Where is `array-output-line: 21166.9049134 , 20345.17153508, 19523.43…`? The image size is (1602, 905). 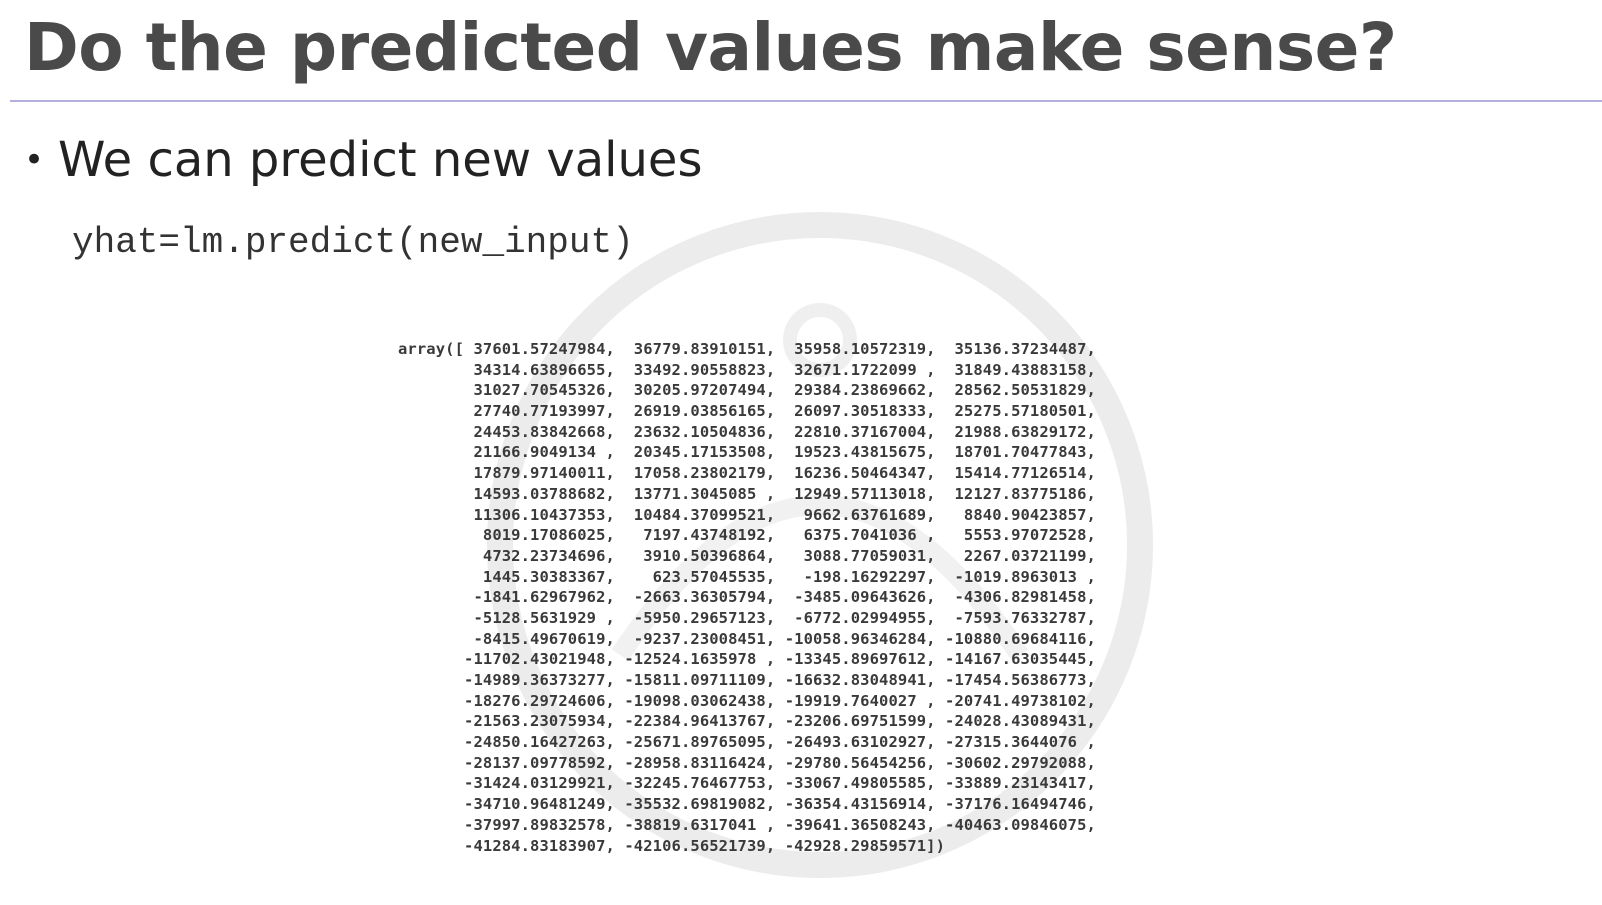 array-output-line: 21166.9049134 , 20345.17153508, 19523.43… is located at coordinates (747, 452).